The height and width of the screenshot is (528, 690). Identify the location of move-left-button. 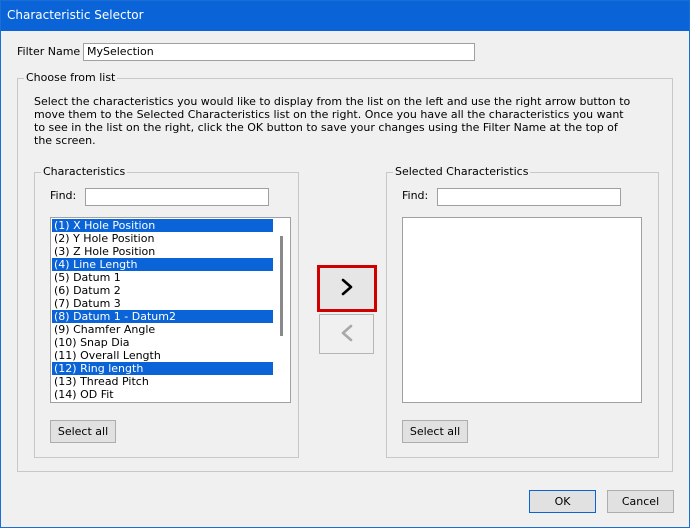
(346, 334).